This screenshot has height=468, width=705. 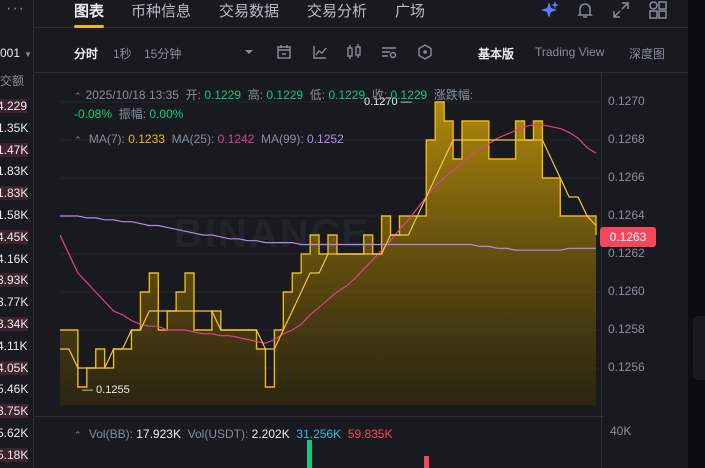 I want to click on ohlc-date: 2025/10/18 13:35, so click(x=132, y=95).